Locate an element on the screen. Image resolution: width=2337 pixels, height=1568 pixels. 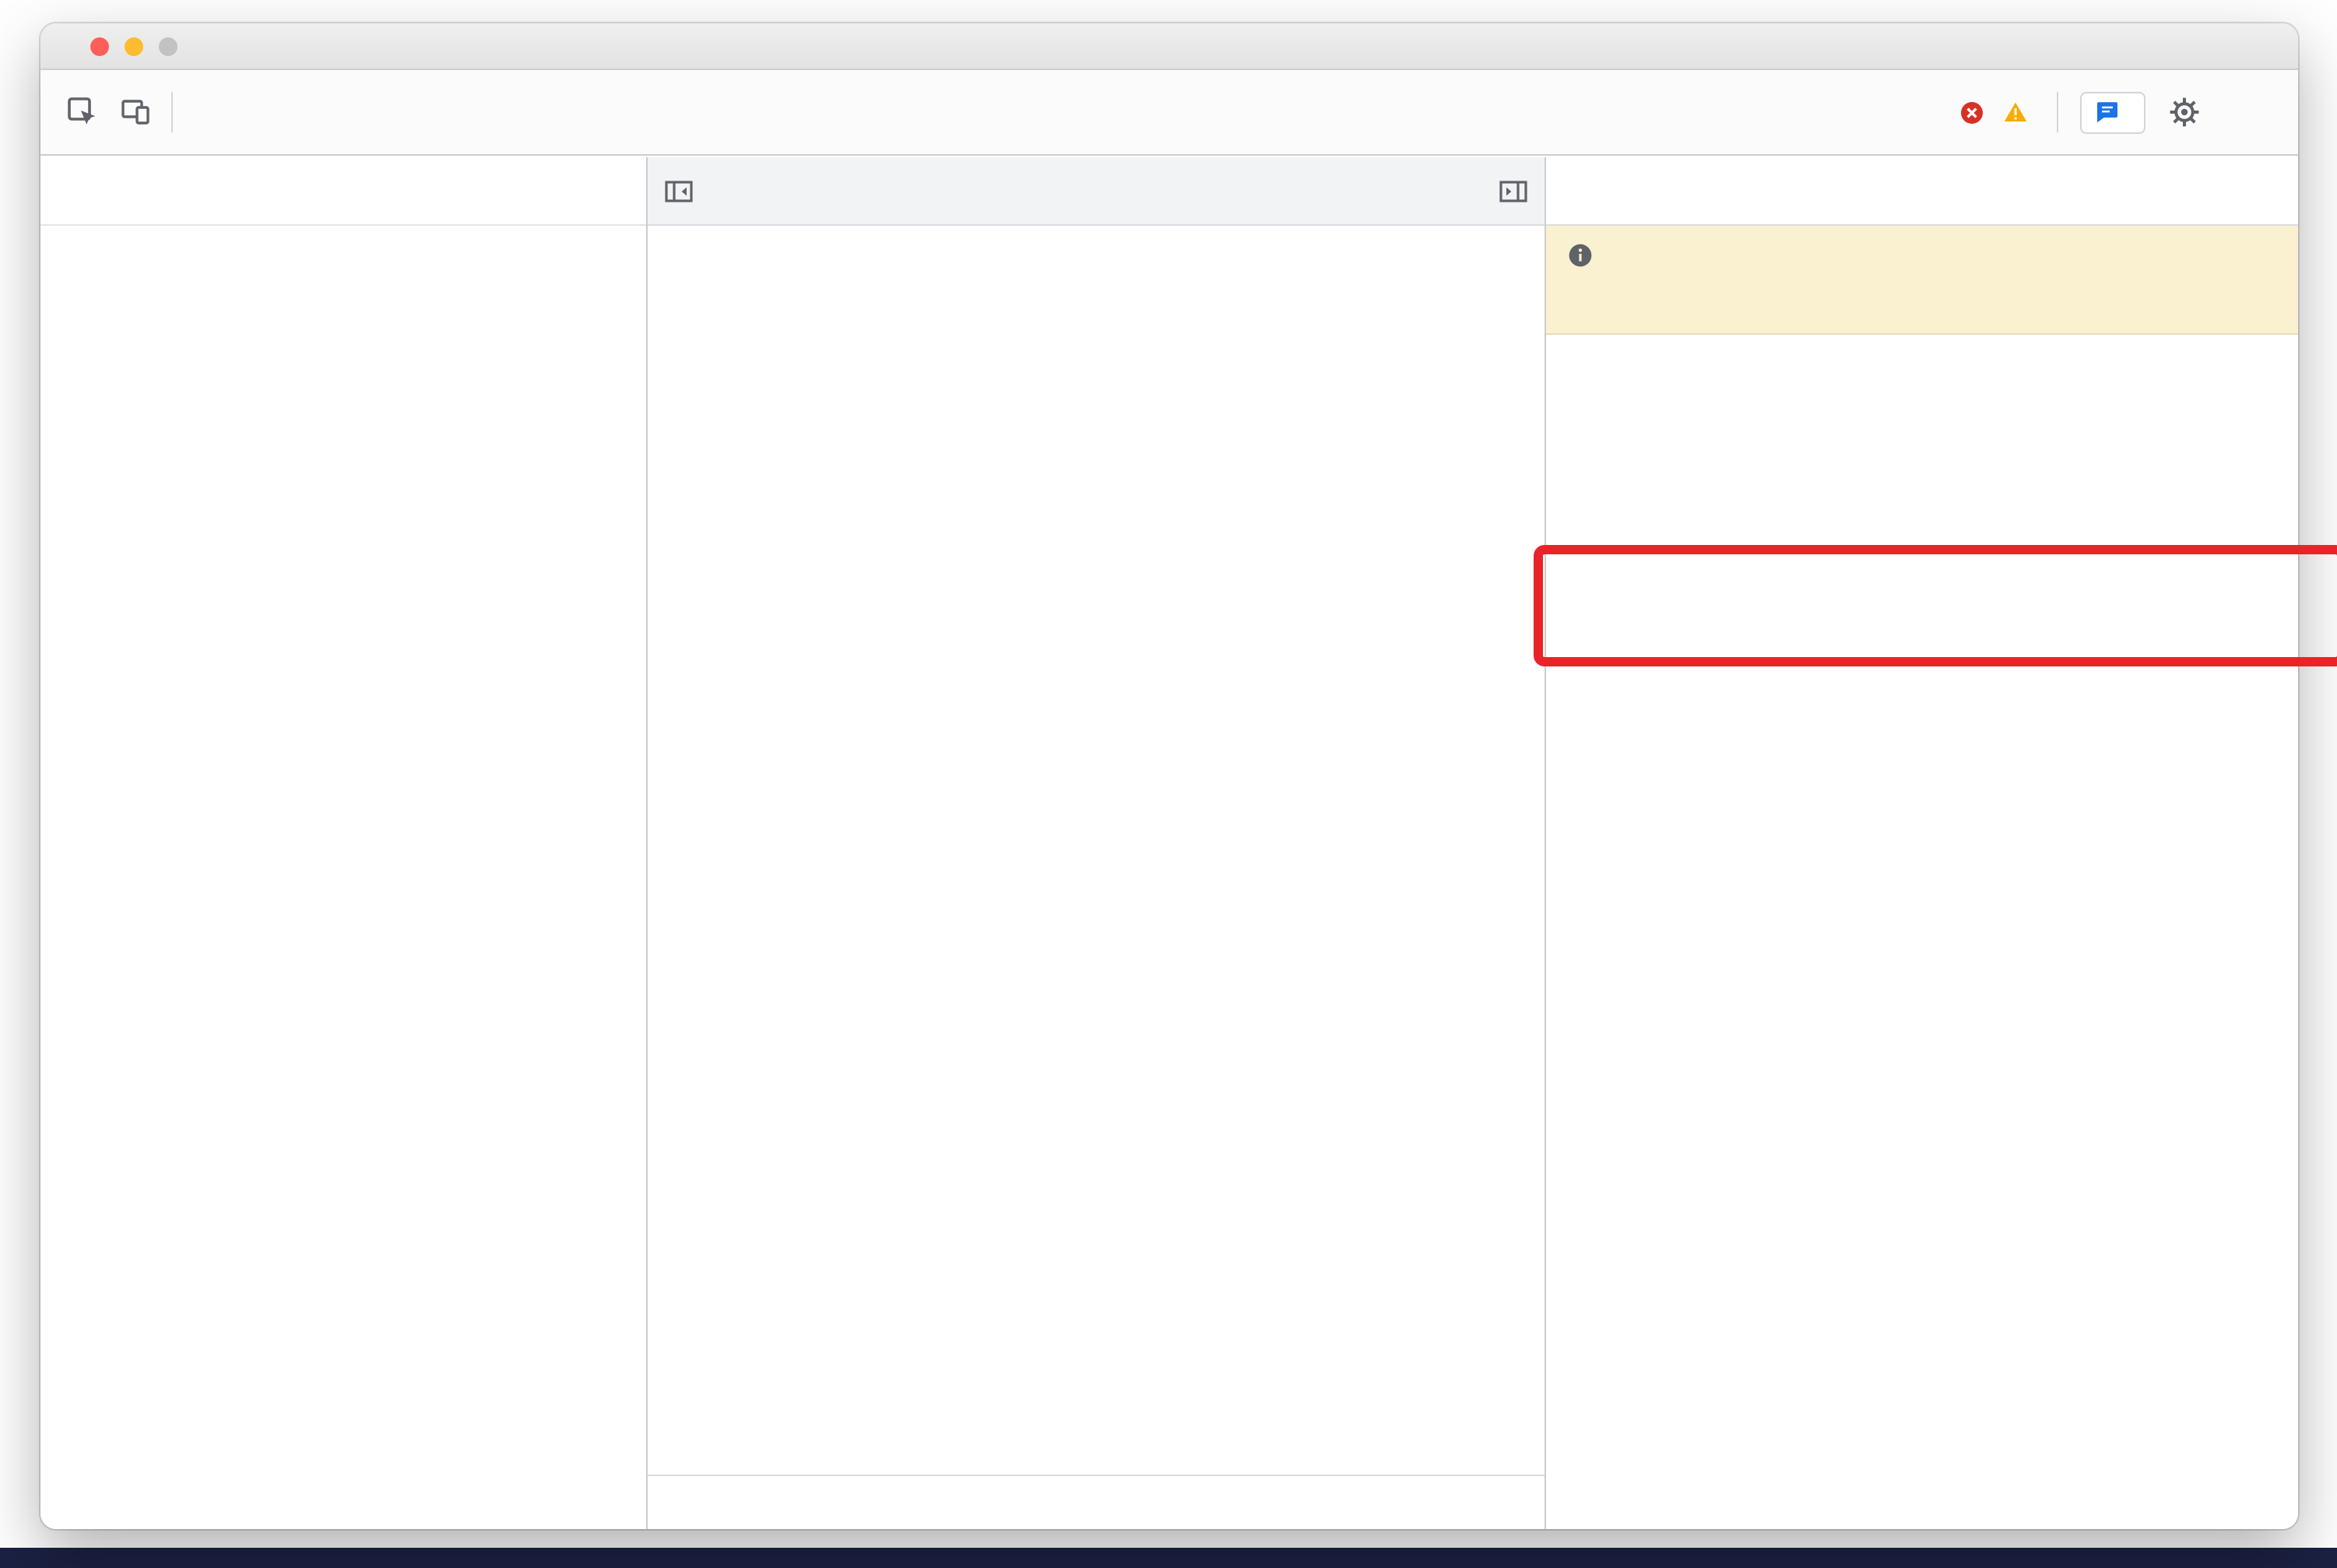
issues-icon is located at coordinates (2107, 112).